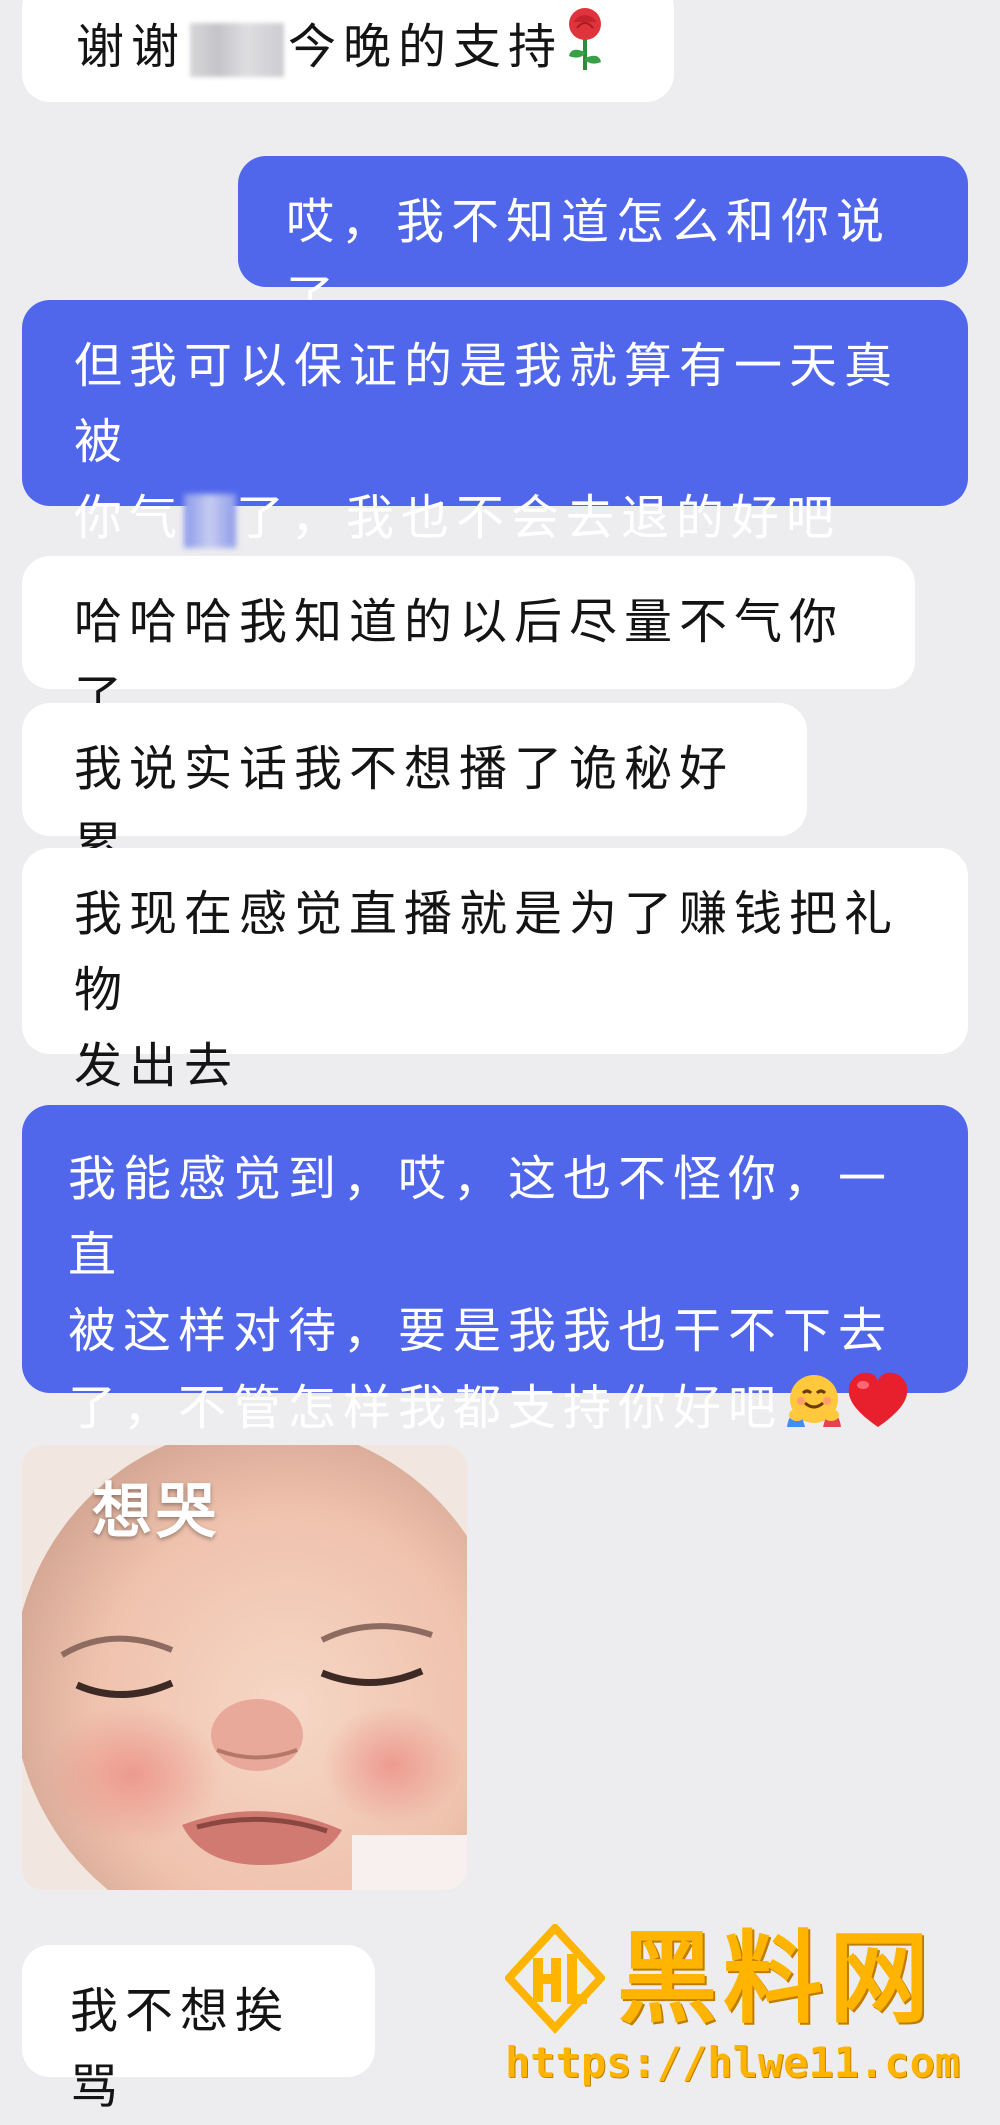 The width and height of the screenshot is (1000, 2125). Describe the element at coordinates (131, 47) in the screenshot. I see `message-text: 谢谢` at that location.